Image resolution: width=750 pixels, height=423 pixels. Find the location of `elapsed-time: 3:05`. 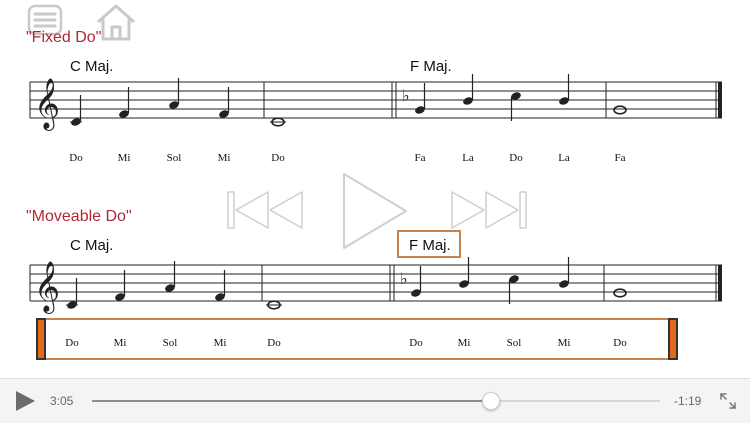

elapsed-time: 3:05 is located at coordinates (62, 401).